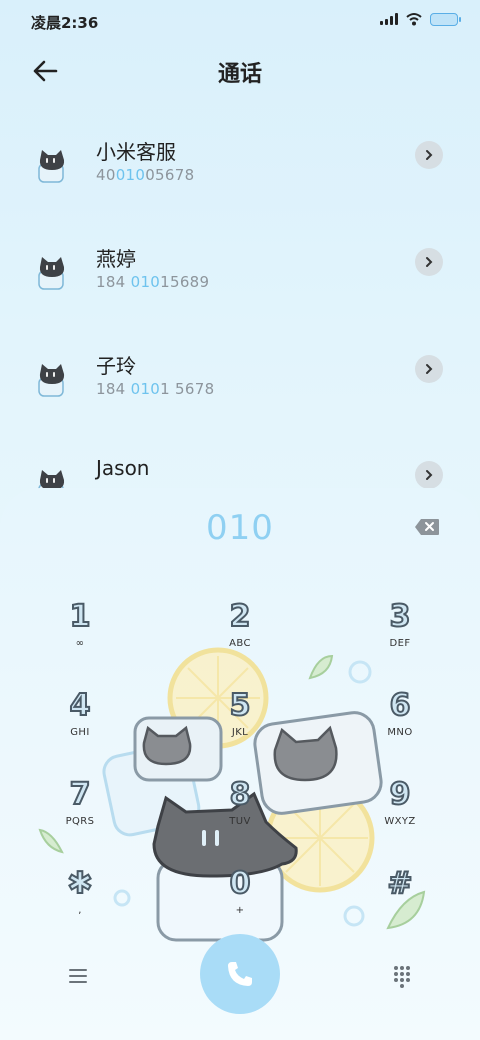 The height and width of the screenshot is (1040, 480). What do you see at coordinates (400, 723) in the screenshot?
I see `key-6: 6 MNO` at bounding box center [400, 723].